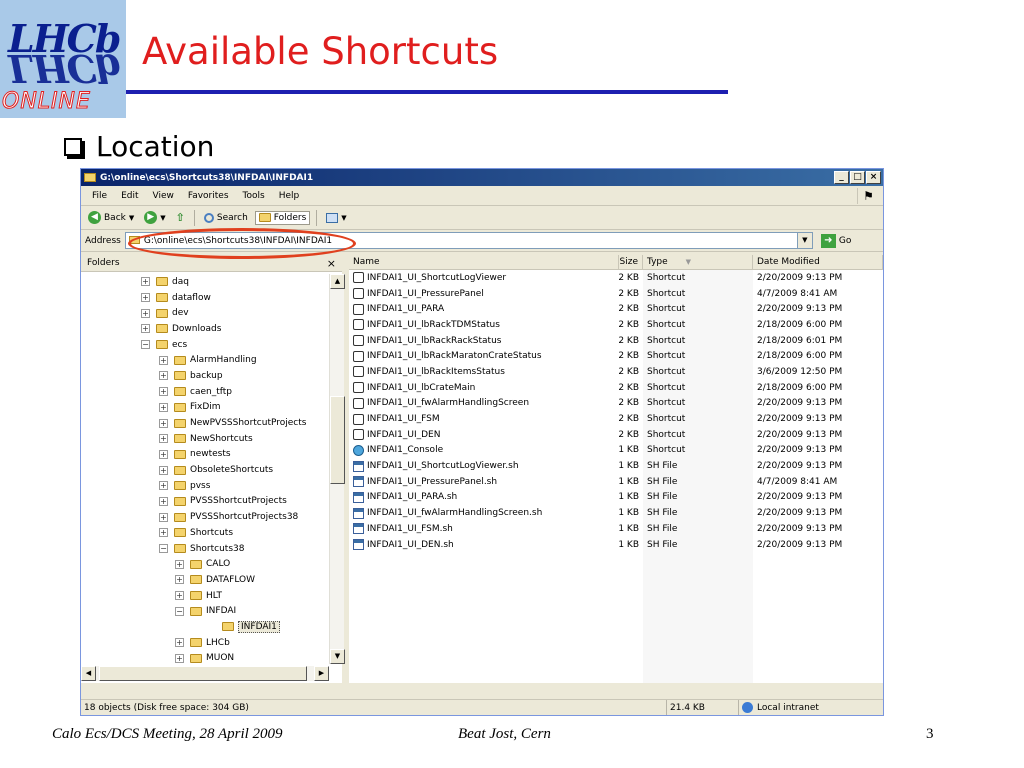 Image resolution: width=1024 pixels, height=768 pixels. Describe the element at coordinates (254, 196) in the screenshot. I see `menu-tools: Tools` at that location.